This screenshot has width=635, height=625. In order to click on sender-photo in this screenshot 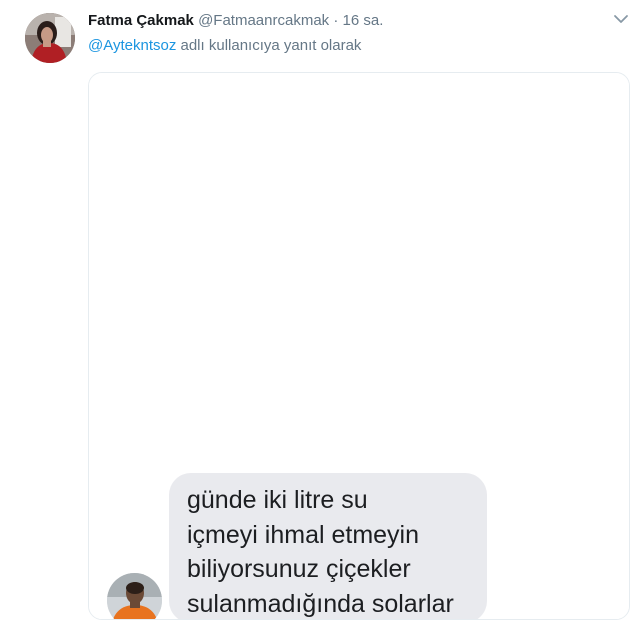, I will do `click(134, 596)`.